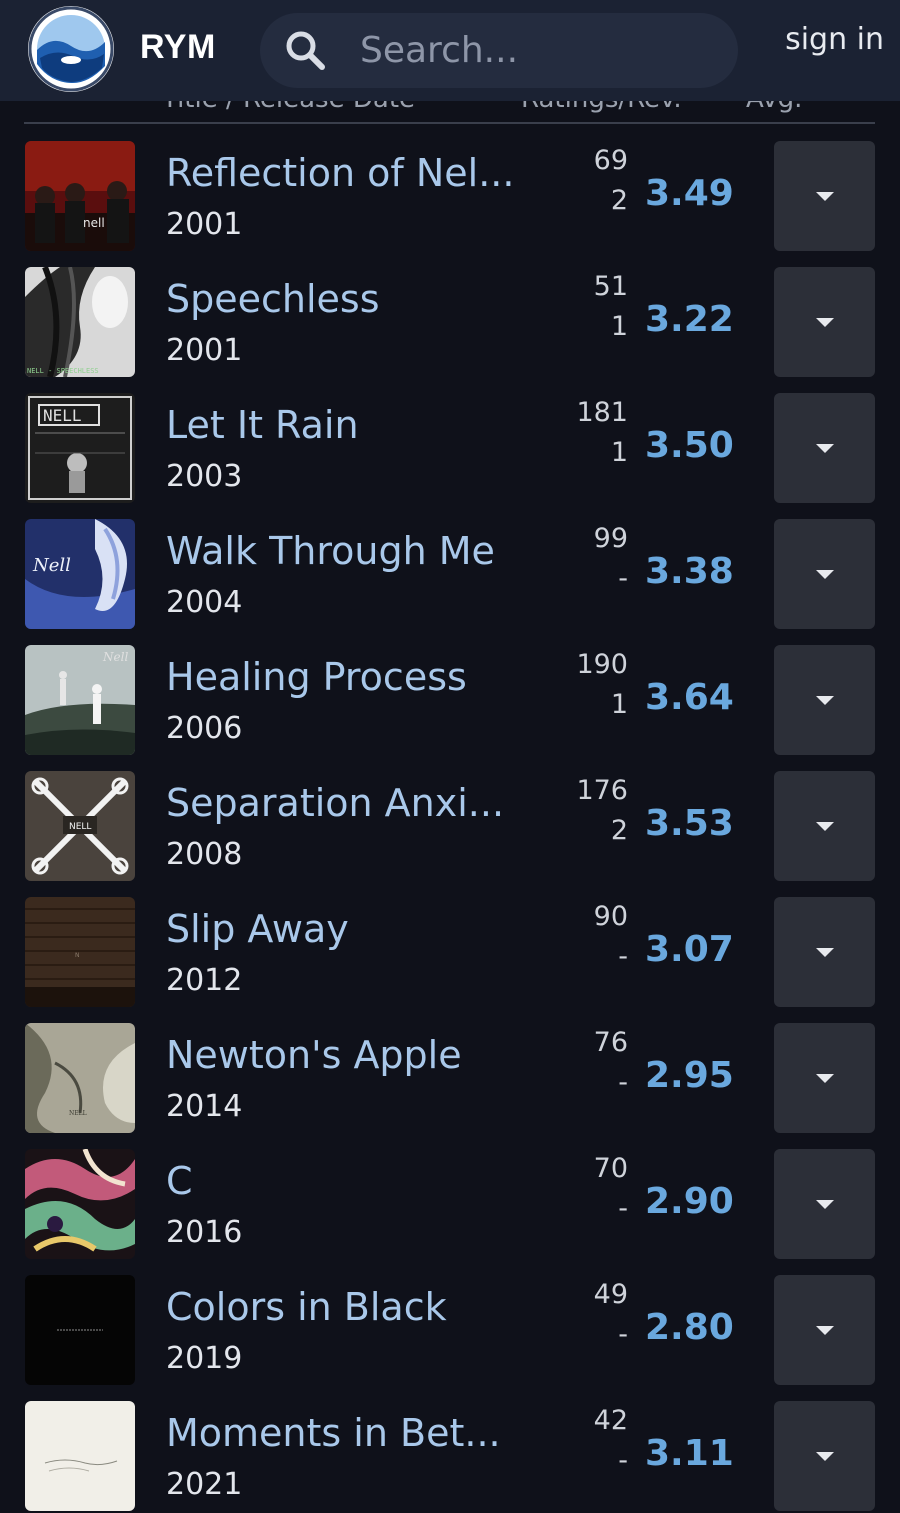 The width and height of the screenshot is (900, 1513). Describe the element at coordinates (610, 1168) in the screenshot. I see `ratings-count: 70` at that location.